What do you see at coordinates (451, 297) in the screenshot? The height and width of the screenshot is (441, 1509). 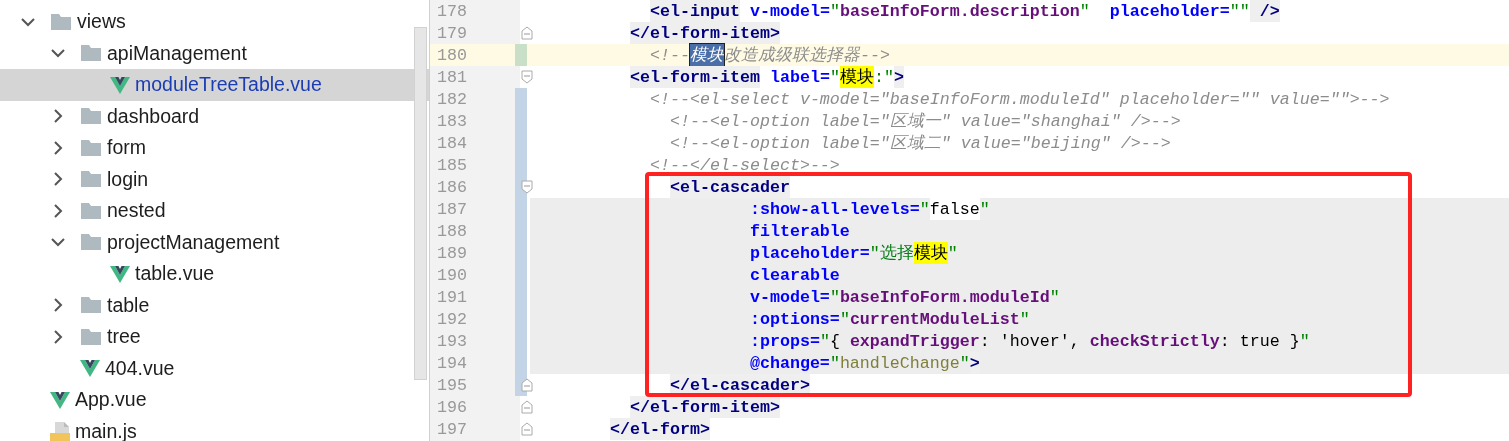 I see `line-number: 191` at bounding box center [451, 297].